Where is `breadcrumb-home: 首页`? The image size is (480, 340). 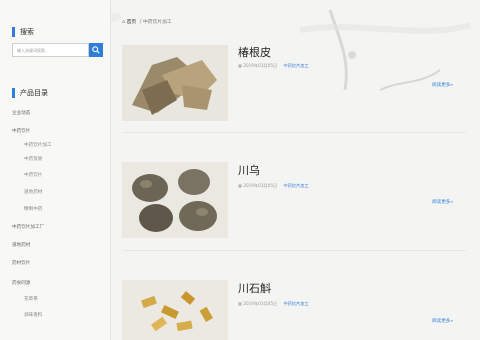
breadcrumb-home: 首页 is located at coordinates (132, 22).